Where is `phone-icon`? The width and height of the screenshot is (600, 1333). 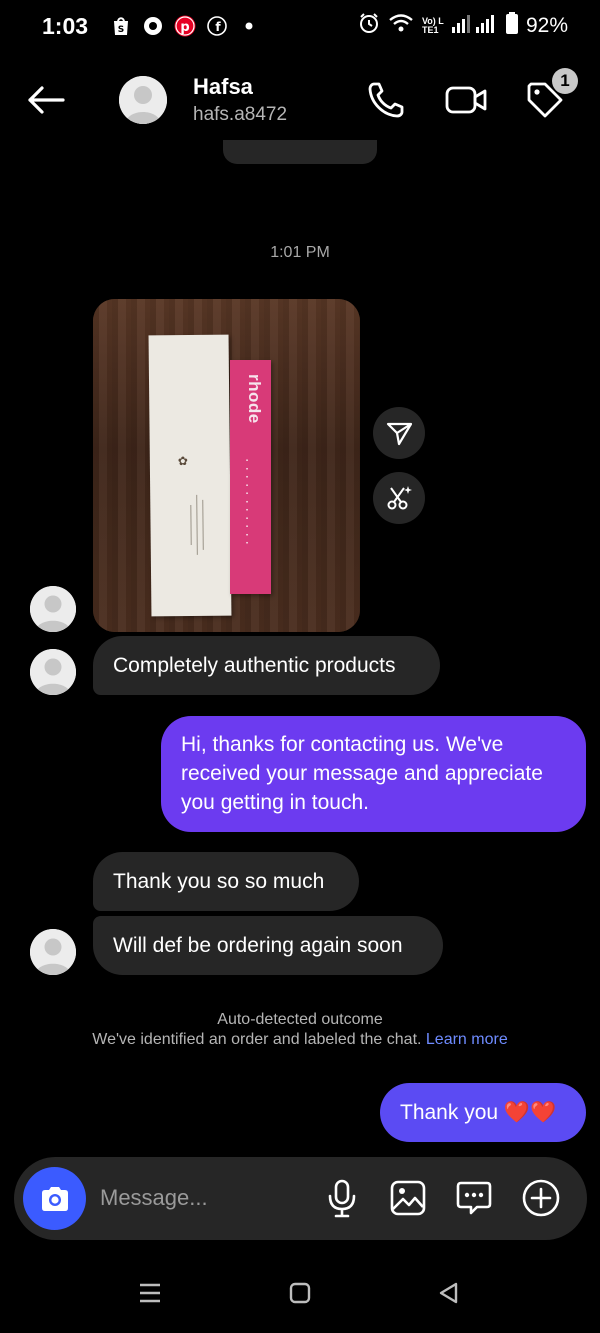 phone-icon is located at coordinates (386, 100).